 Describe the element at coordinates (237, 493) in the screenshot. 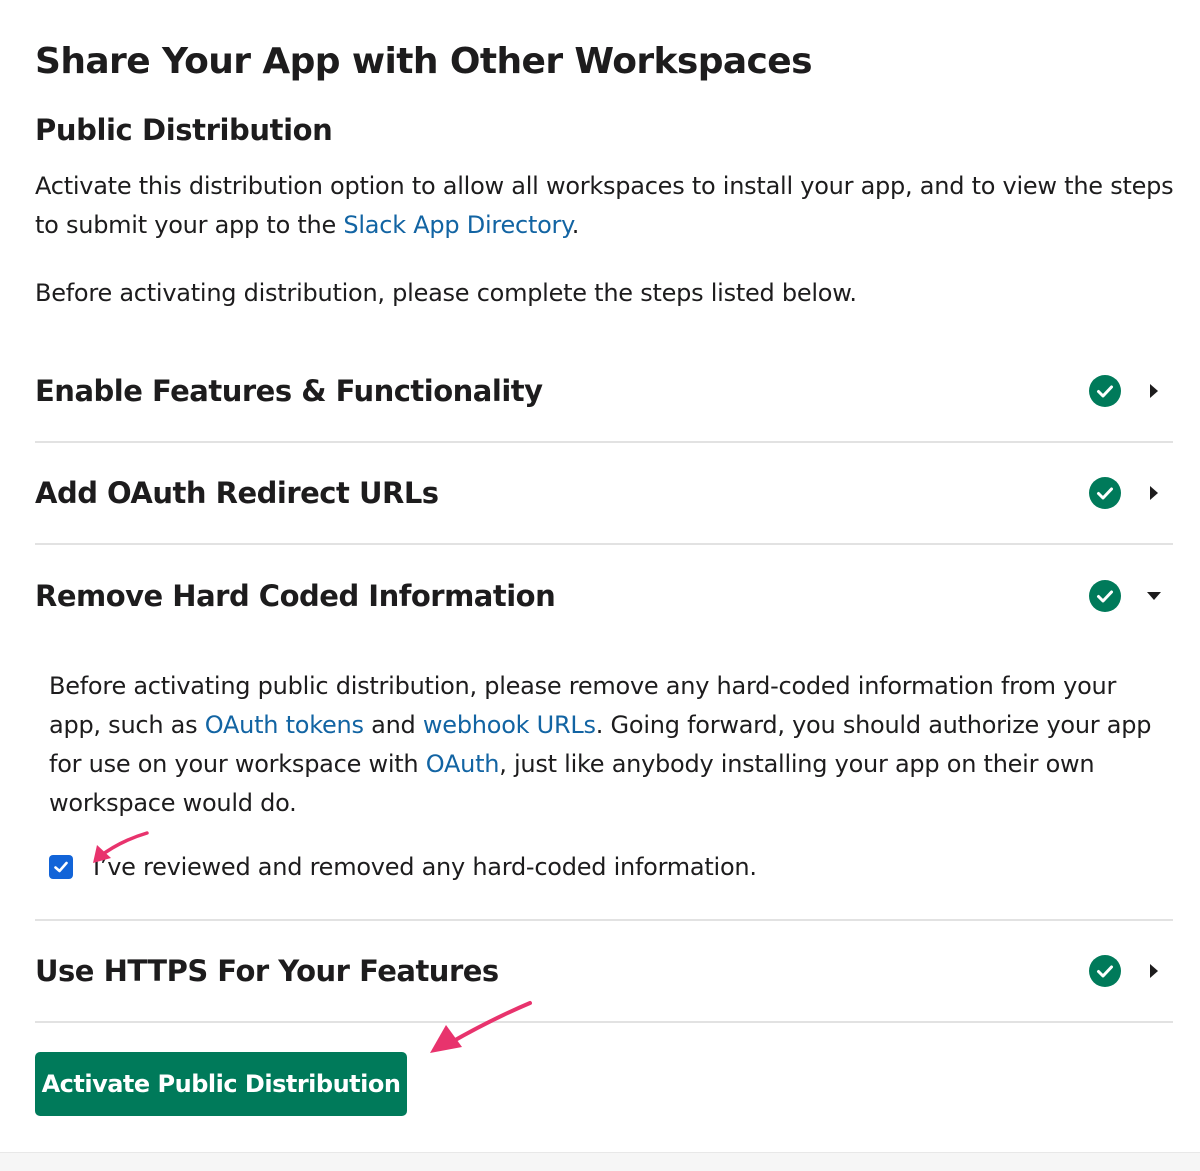

I see `step-title: Add OAuth Redirect URLs` at that location.